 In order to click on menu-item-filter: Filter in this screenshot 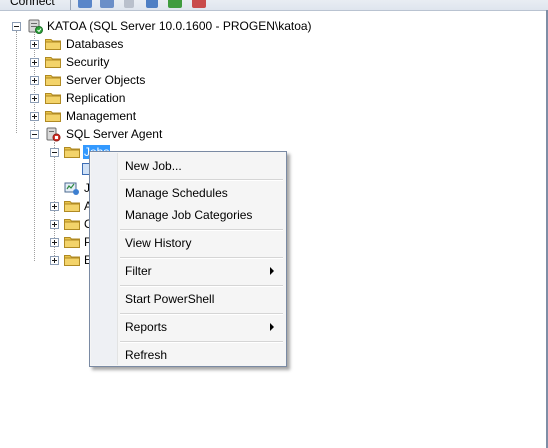, I will do `click(138, 271)`.